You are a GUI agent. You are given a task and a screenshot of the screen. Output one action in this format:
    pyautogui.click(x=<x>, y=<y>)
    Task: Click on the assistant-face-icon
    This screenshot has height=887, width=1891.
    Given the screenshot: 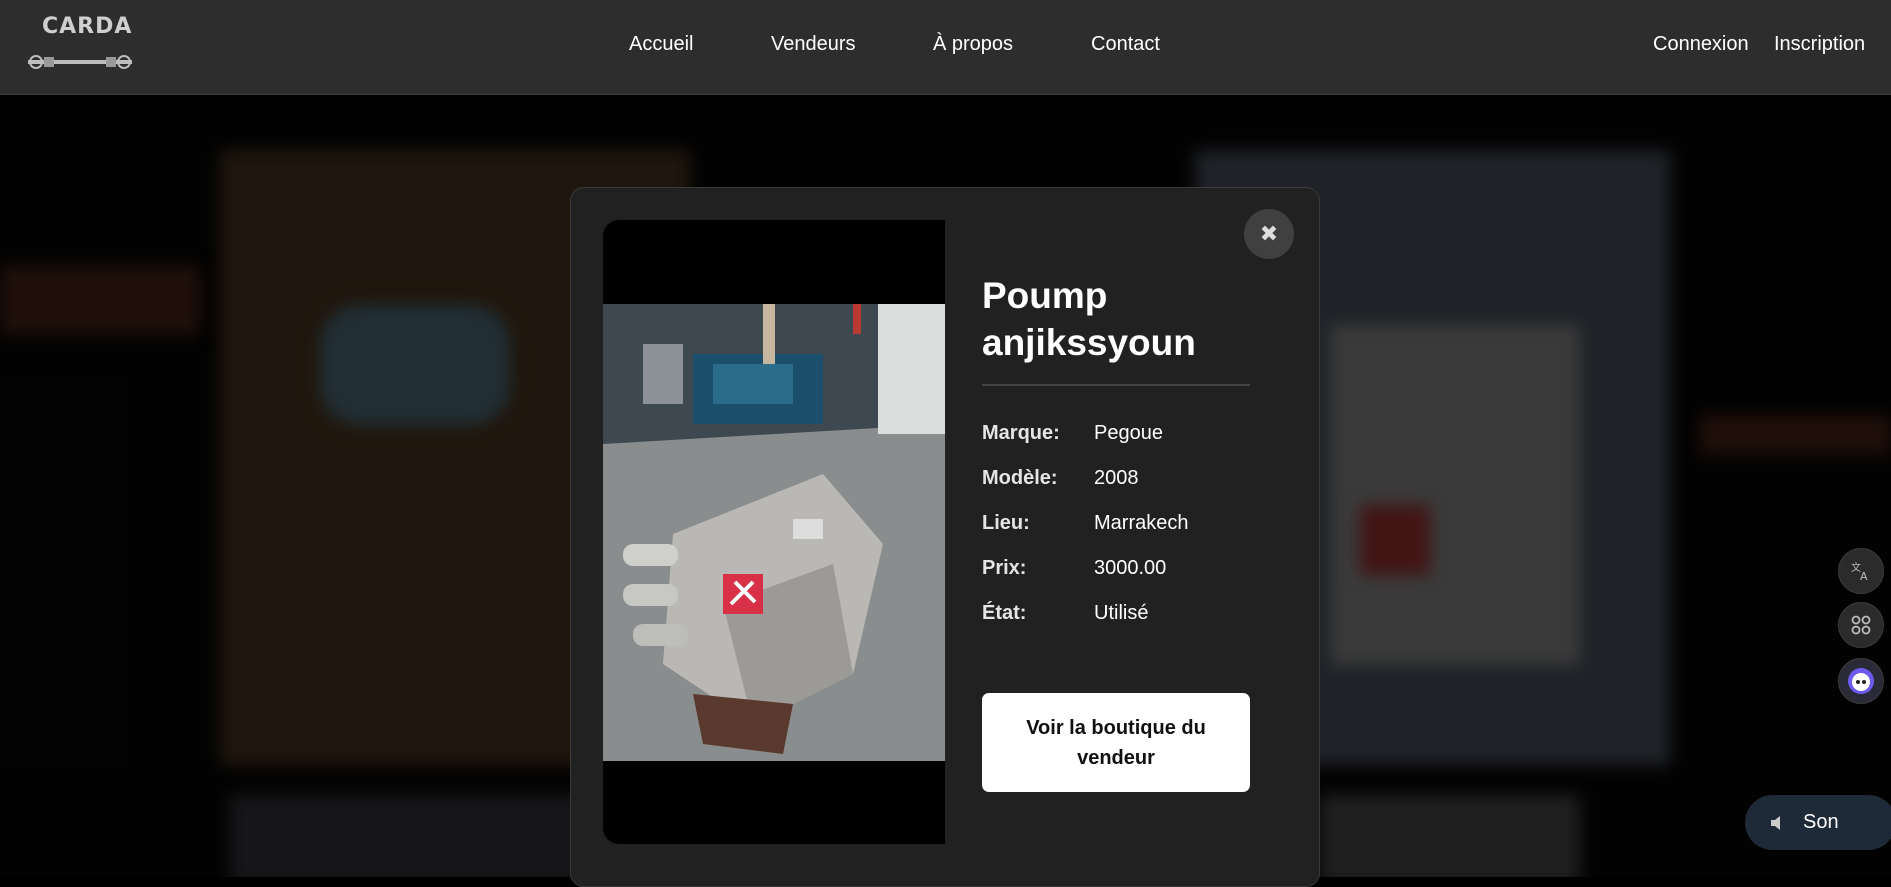 What is the action you would take?
    pyautogui.click(x=1861, y=681)
    